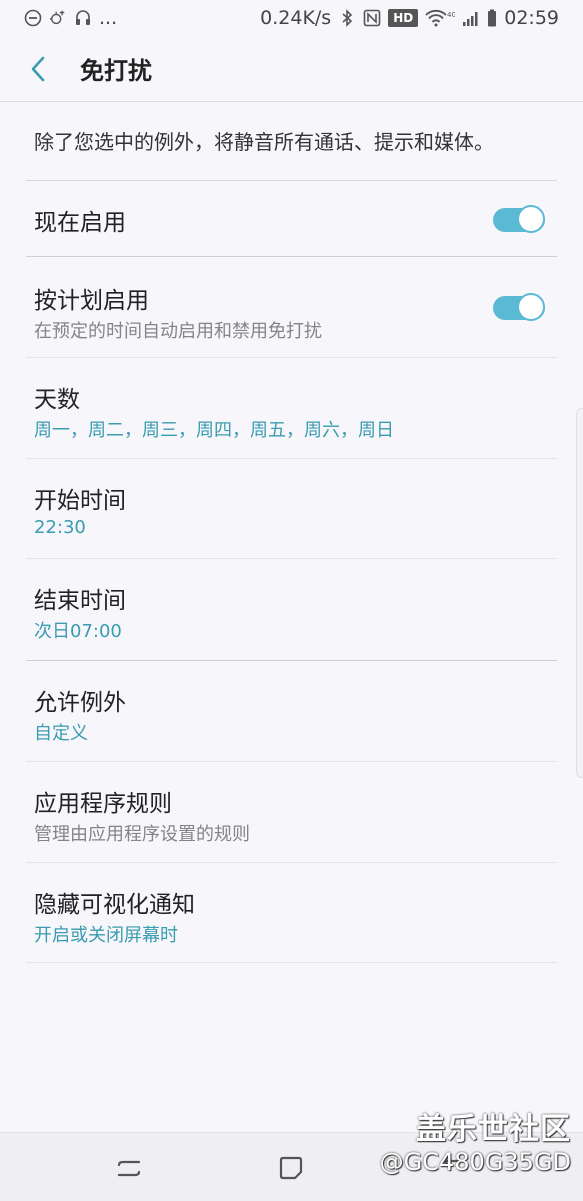  Describe the element at coordinates (58, 18) in the screenshot. I see `mobile-data-saver-icon` at that location.